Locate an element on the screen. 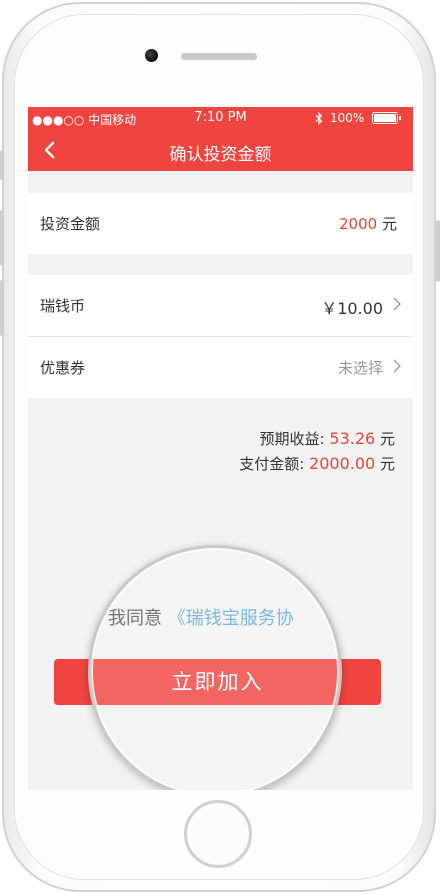 Image resolution: width=440 pixels, height=895 pixels. coin-value: ￥10.00 is located at coordinates (352, 308).